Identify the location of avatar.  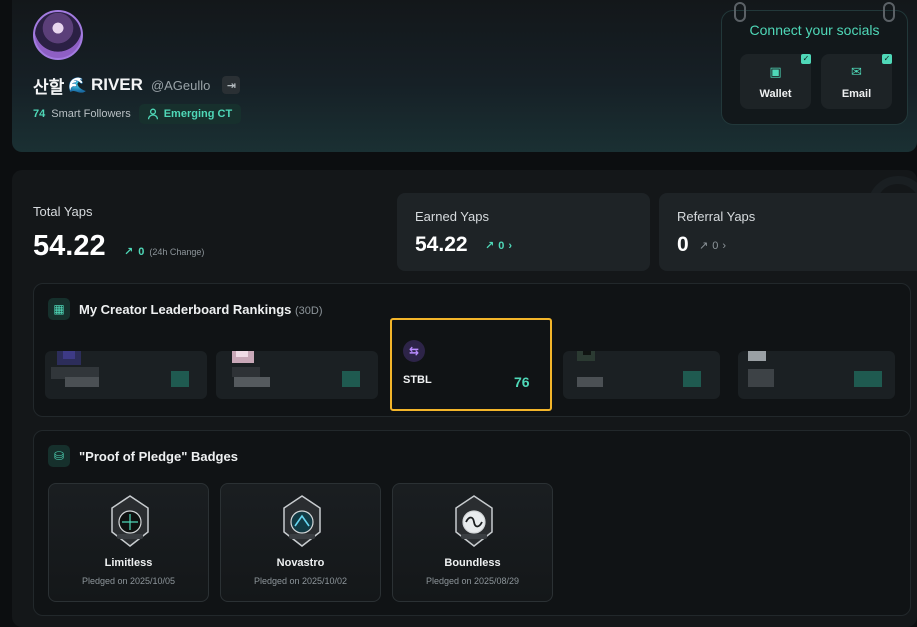
(58, 35).